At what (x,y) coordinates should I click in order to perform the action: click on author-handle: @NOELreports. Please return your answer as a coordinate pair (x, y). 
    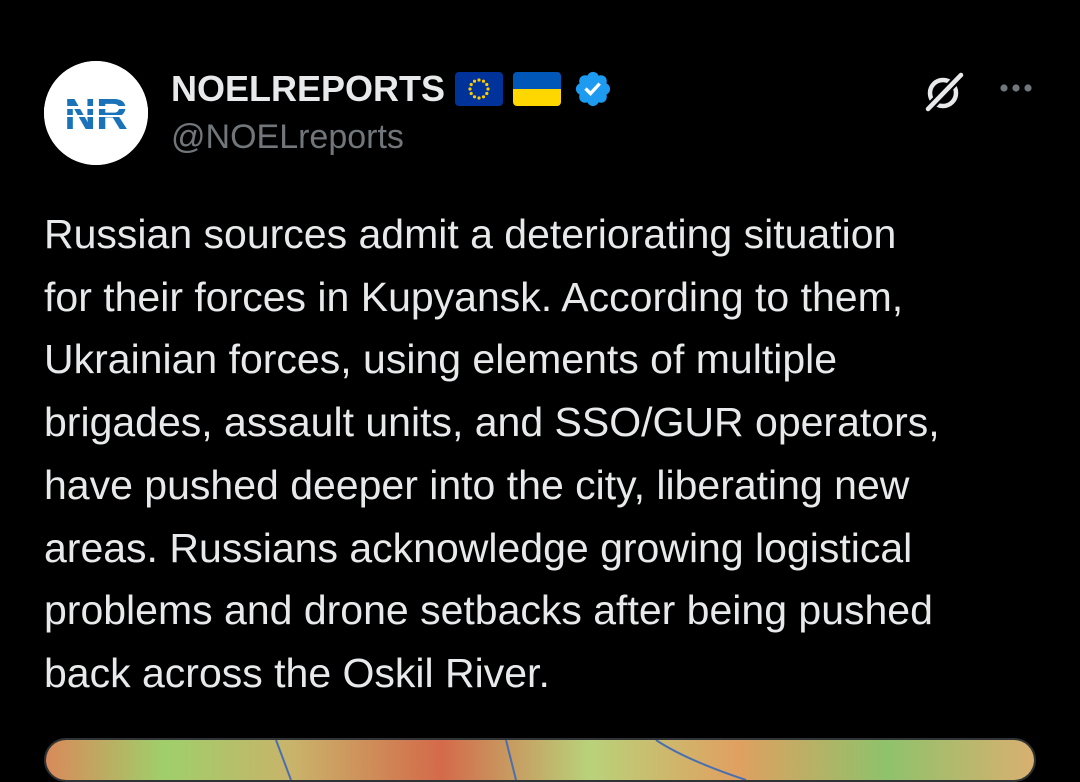
    Looking at the image, I should click on (287, 137).